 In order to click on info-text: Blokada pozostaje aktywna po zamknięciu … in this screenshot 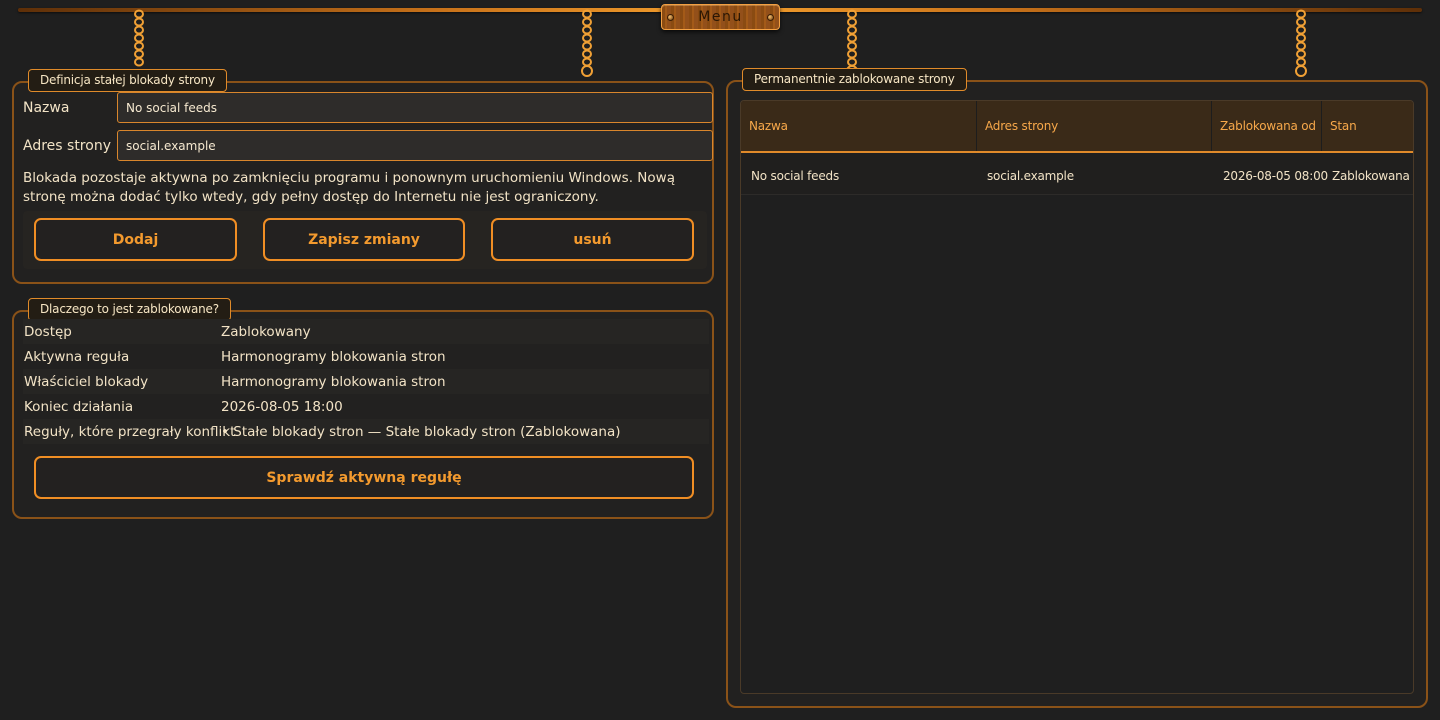, I will do `click(349, 187)`.